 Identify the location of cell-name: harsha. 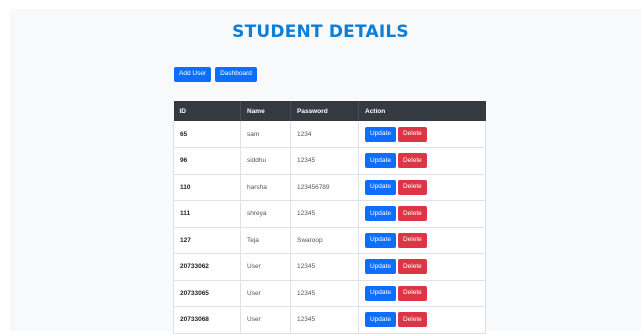
(265, 187).